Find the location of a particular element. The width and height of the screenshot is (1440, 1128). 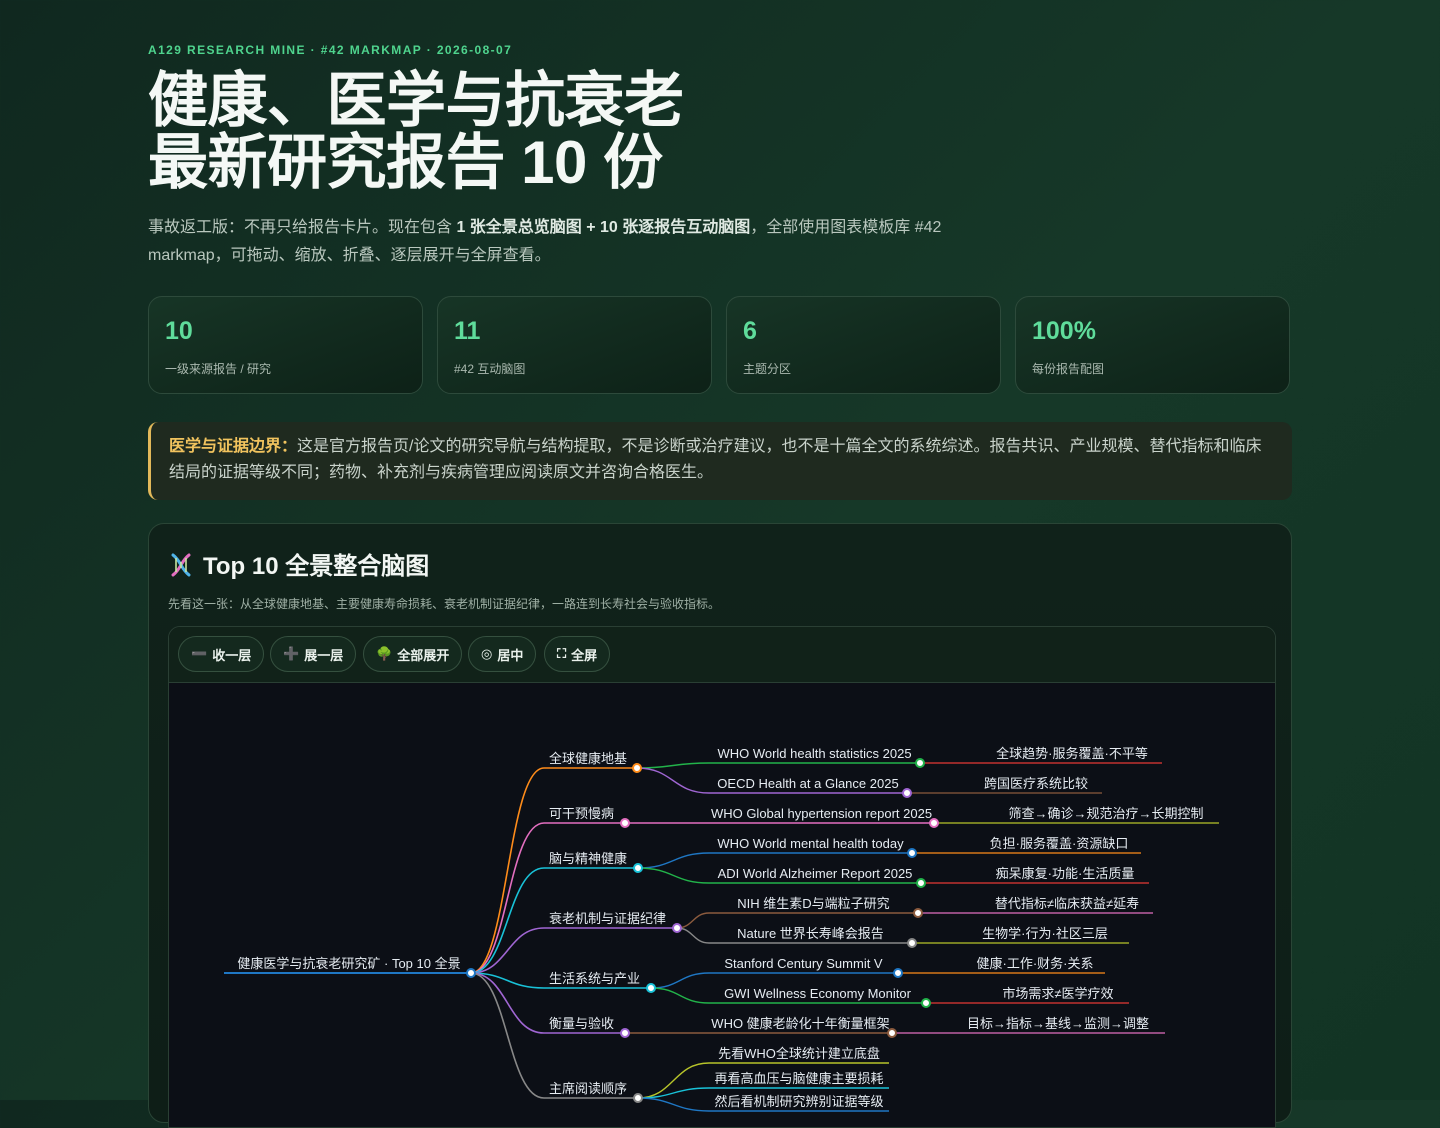

root-node-label: 健康医学与抗衰老研究矿 · Top 10 全景 is located at coordinates (348, 963).